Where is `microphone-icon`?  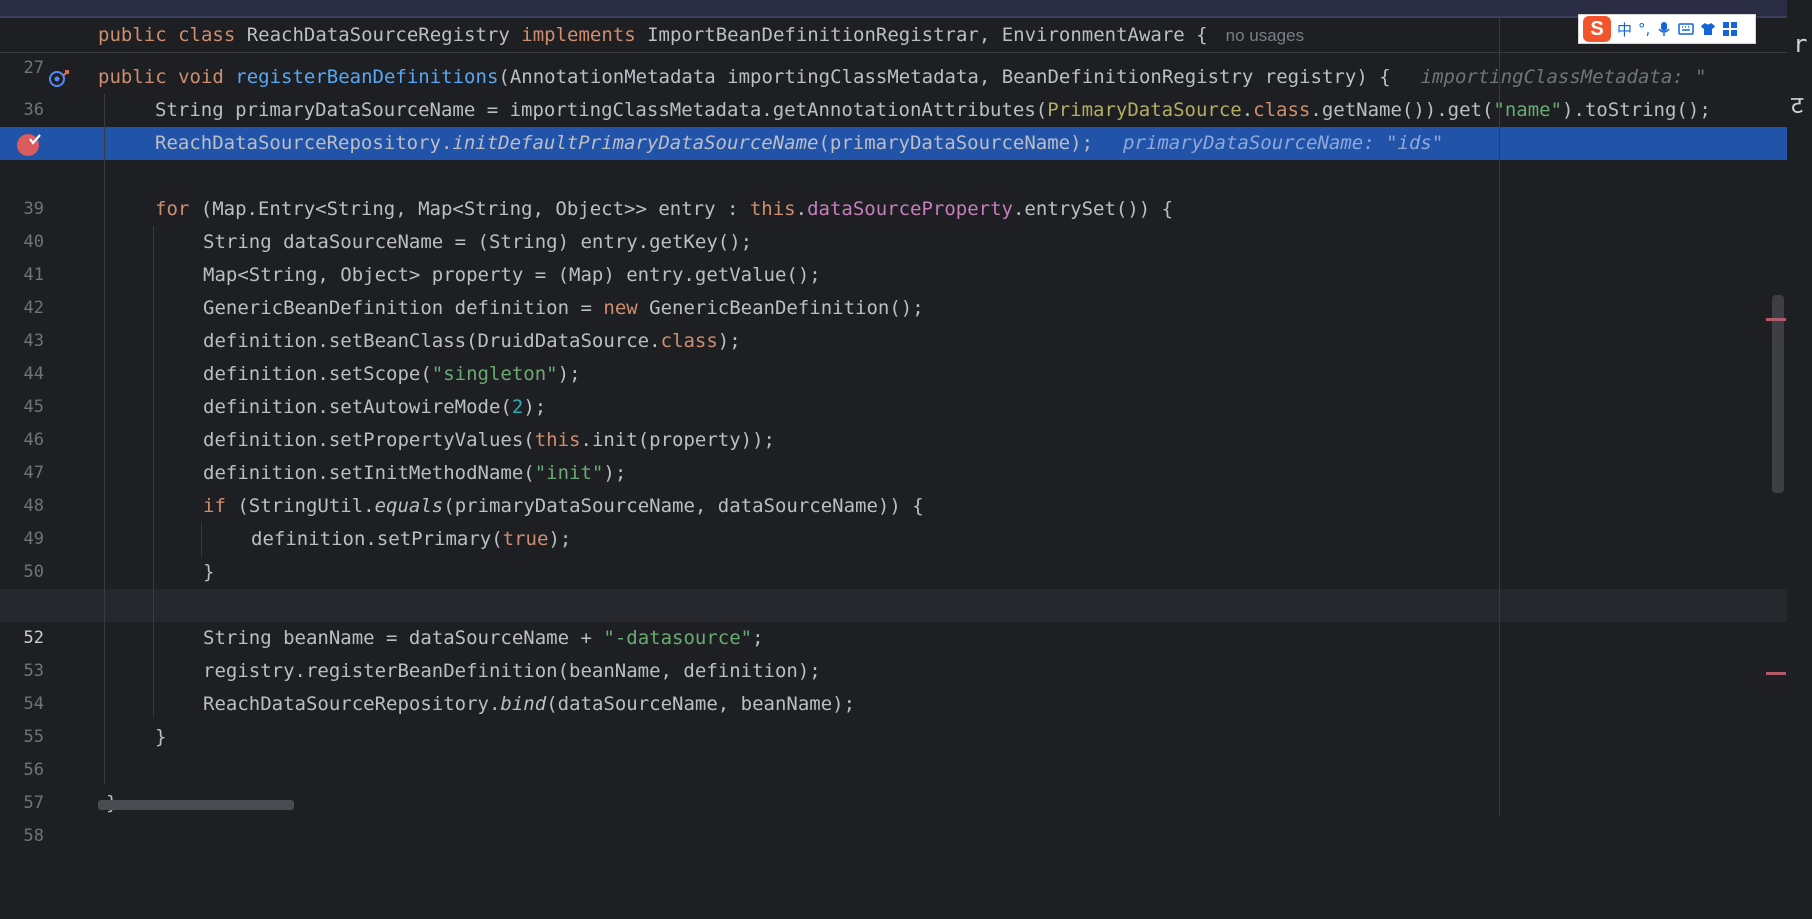 microphone-icon is located at coordinates (1664, 29).